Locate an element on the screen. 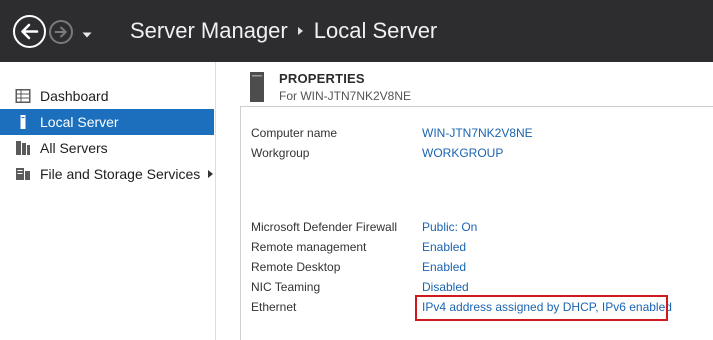  forward-button is located at coordinates (61, 32).